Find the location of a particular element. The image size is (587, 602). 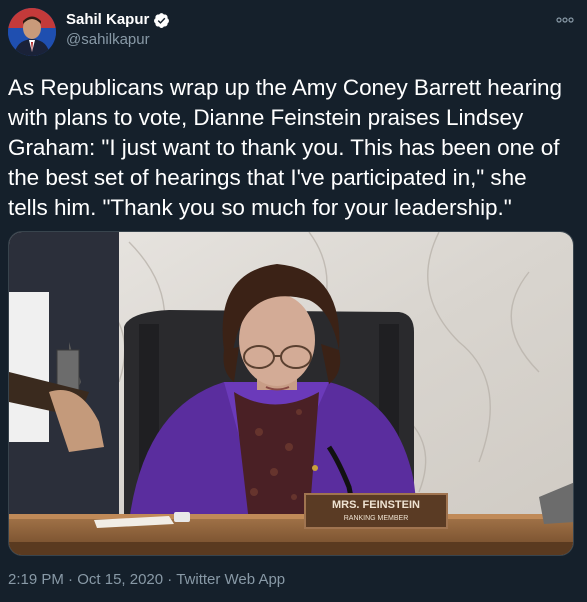

tweet-time-link: 2:19 PM is located at coordinates (36, 579).